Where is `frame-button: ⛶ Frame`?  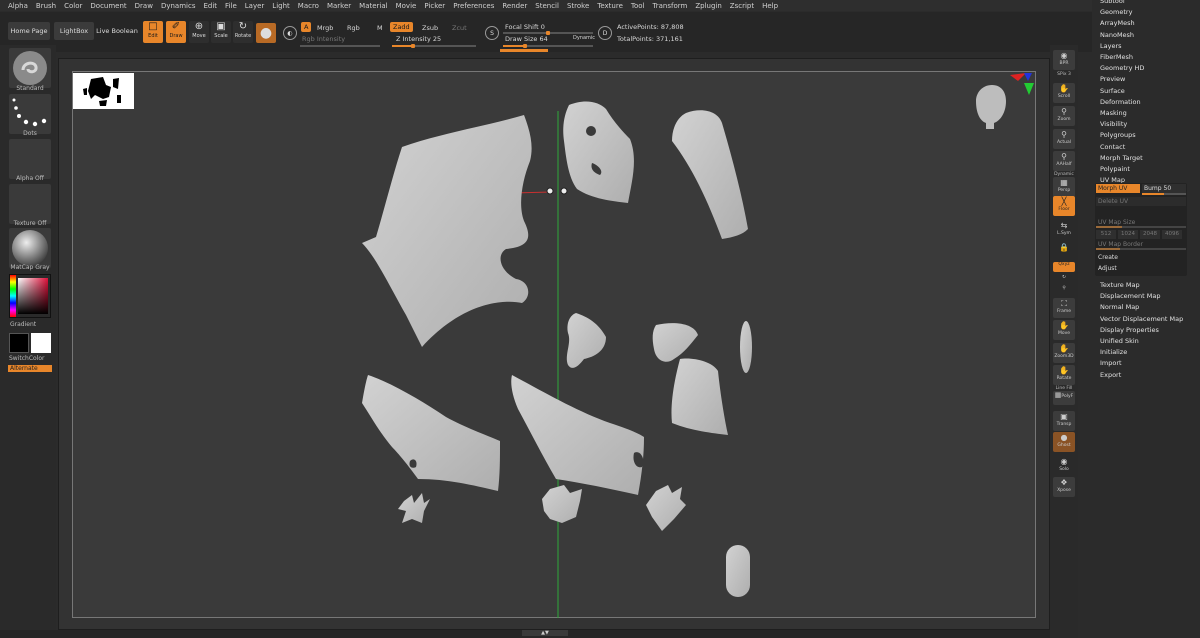 frame-button: ⛶ Frame is located at coordinates (1064, 308).